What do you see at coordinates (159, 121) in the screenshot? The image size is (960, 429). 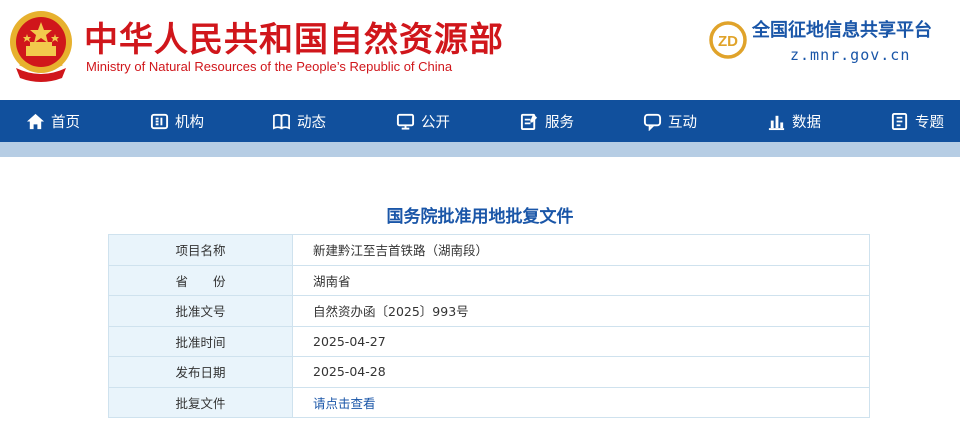 I see `organization-icon` at bounding box center [159, 121].